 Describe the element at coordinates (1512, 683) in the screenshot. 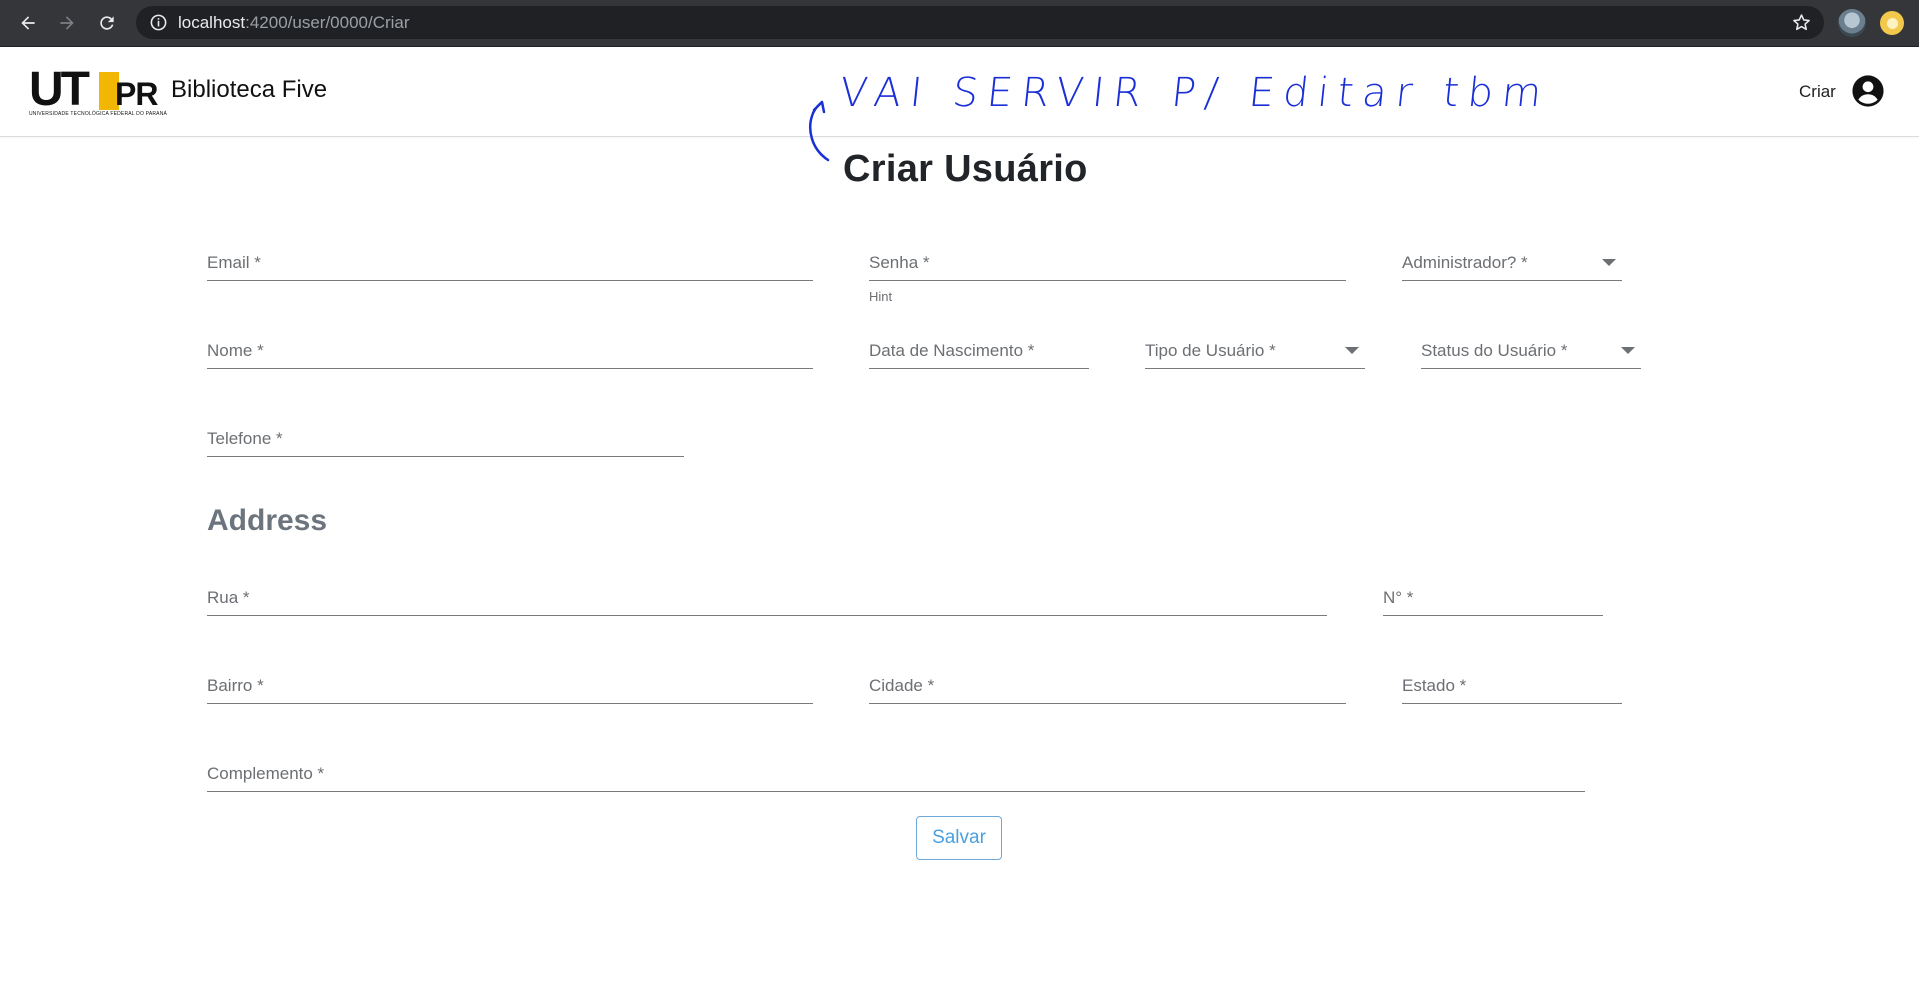

I see `estado-field: Estado *` at that location.